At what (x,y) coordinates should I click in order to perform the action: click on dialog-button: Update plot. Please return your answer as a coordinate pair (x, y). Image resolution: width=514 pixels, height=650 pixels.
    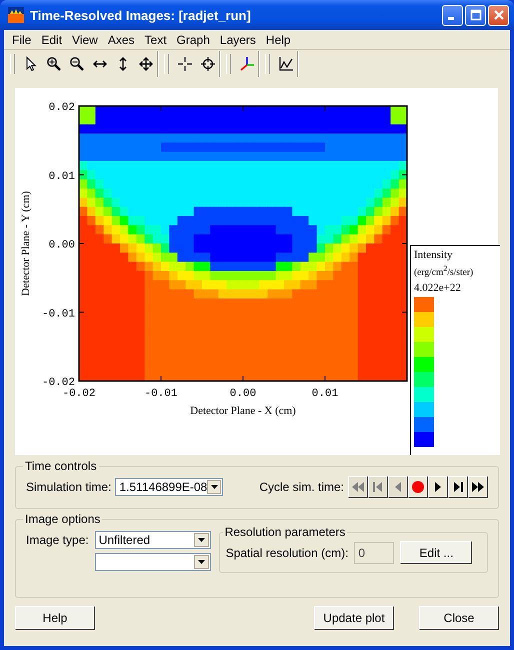
    Looking at the image, I should click on (354, 618).